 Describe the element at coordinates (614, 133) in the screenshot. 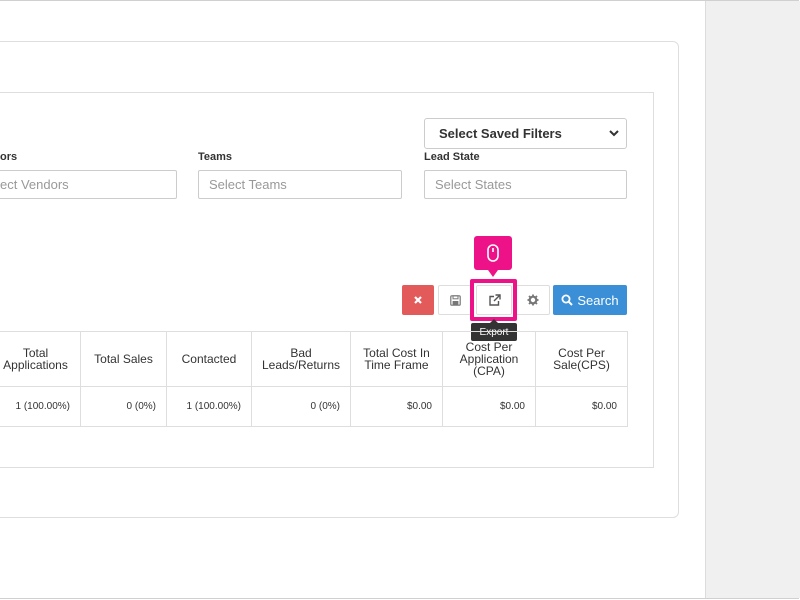

I see `chevron-down-icon` at that location.